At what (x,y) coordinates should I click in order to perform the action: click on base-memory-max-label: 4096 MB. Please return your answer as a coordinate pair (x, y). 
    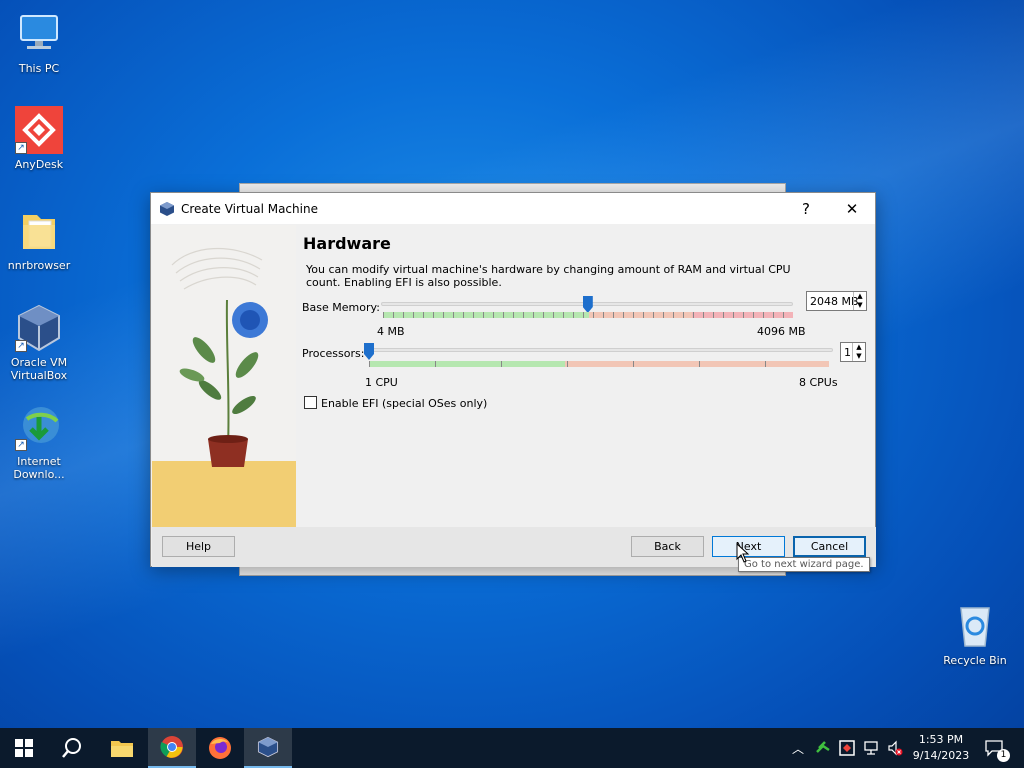
    Looking at the image, I should click on (781, 331).